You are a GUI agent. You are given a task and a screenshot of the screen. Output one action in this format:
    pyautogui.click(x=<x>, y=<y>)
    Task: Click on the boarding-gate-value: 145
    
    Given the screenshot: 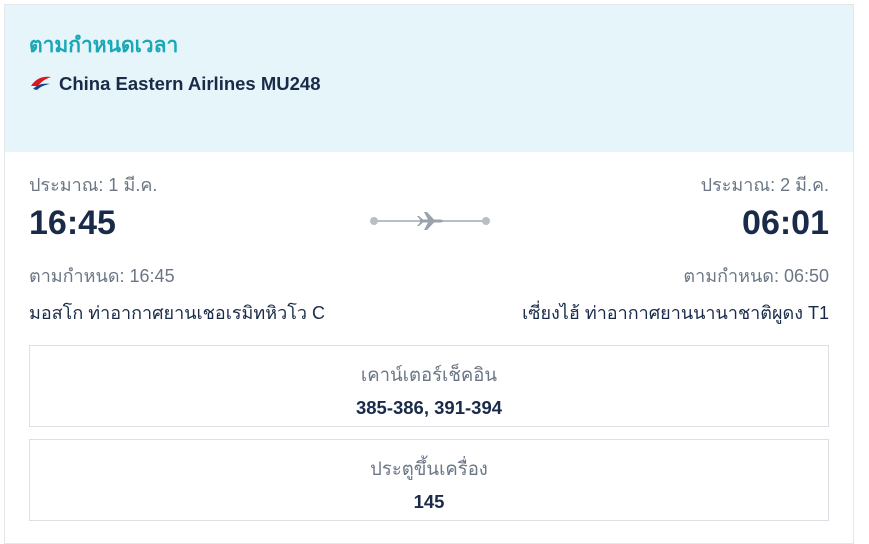 What is the action you would take?
    pyautogui.click(x=429, y=501)
    